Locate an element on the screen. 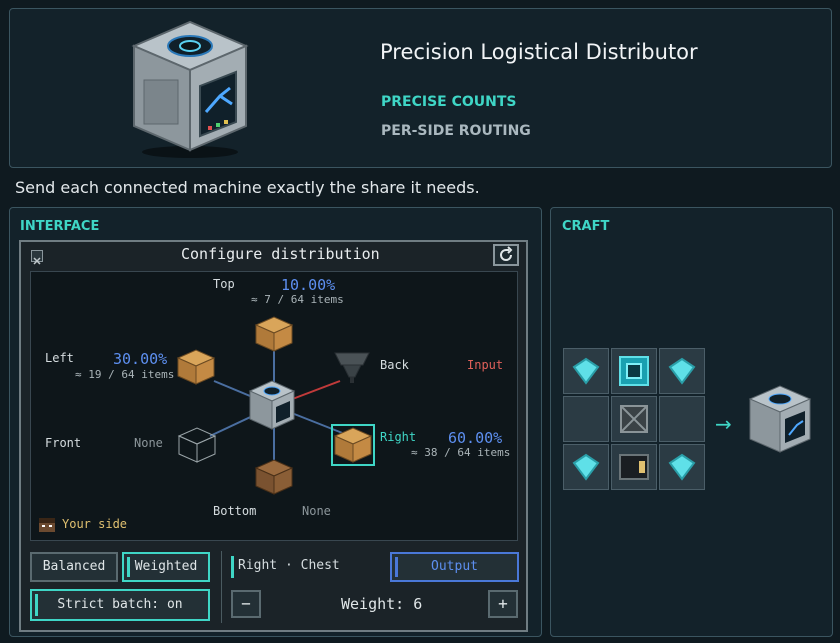  top-chest-icon is located at coordinates (274, 334).